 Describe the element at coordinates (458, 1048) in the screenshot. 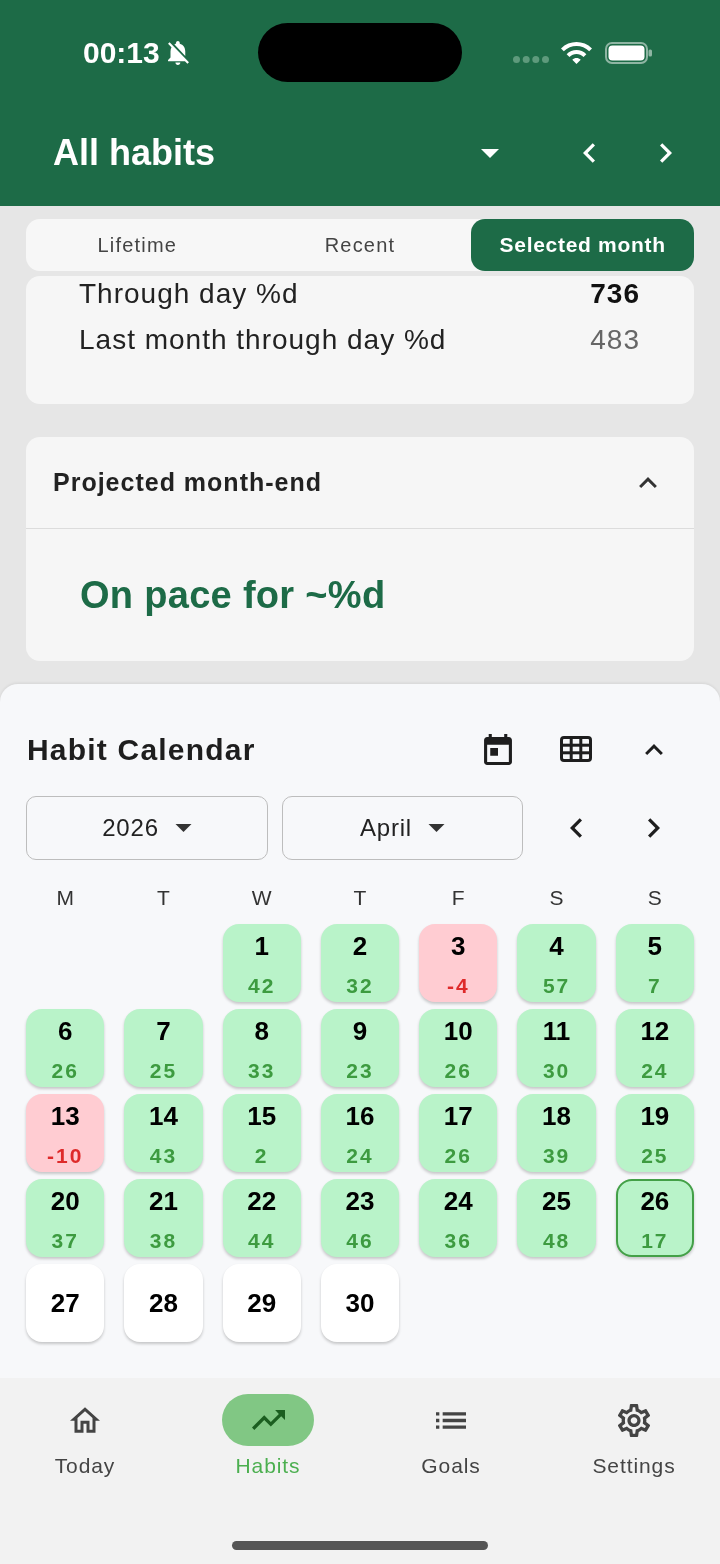

I see `calendar-day: 10 26` at that location.